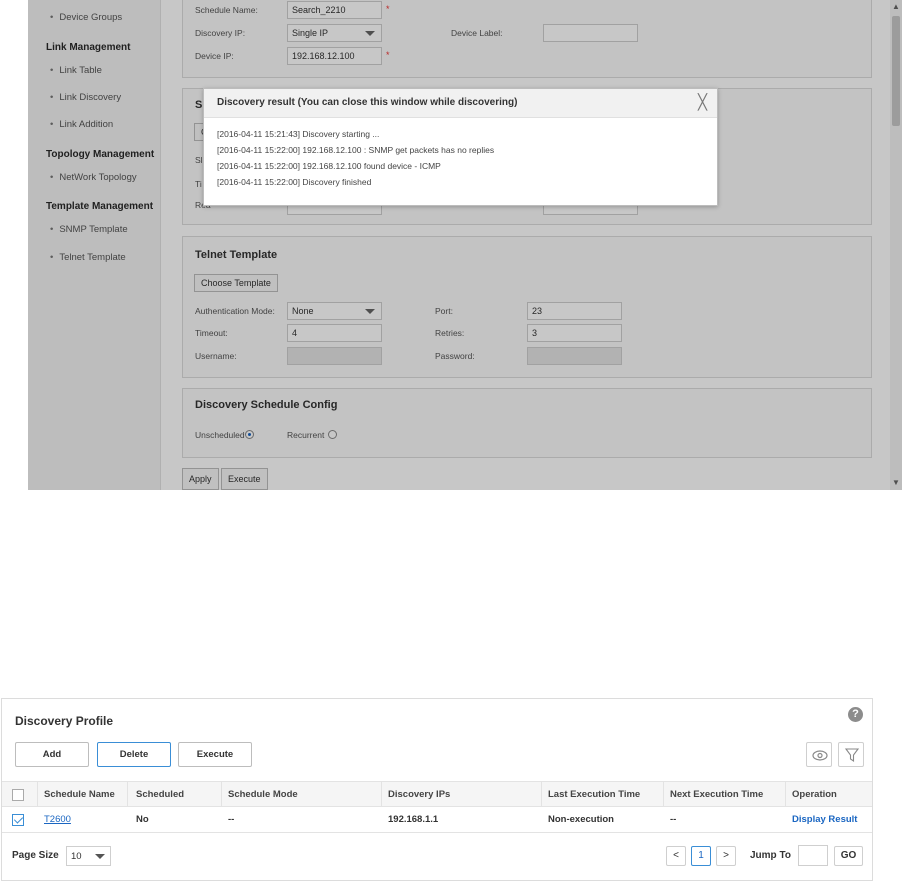 The height and width of the screenshot is (881, 902). I want to click on column-header: Scheduled, so click(176, 795).